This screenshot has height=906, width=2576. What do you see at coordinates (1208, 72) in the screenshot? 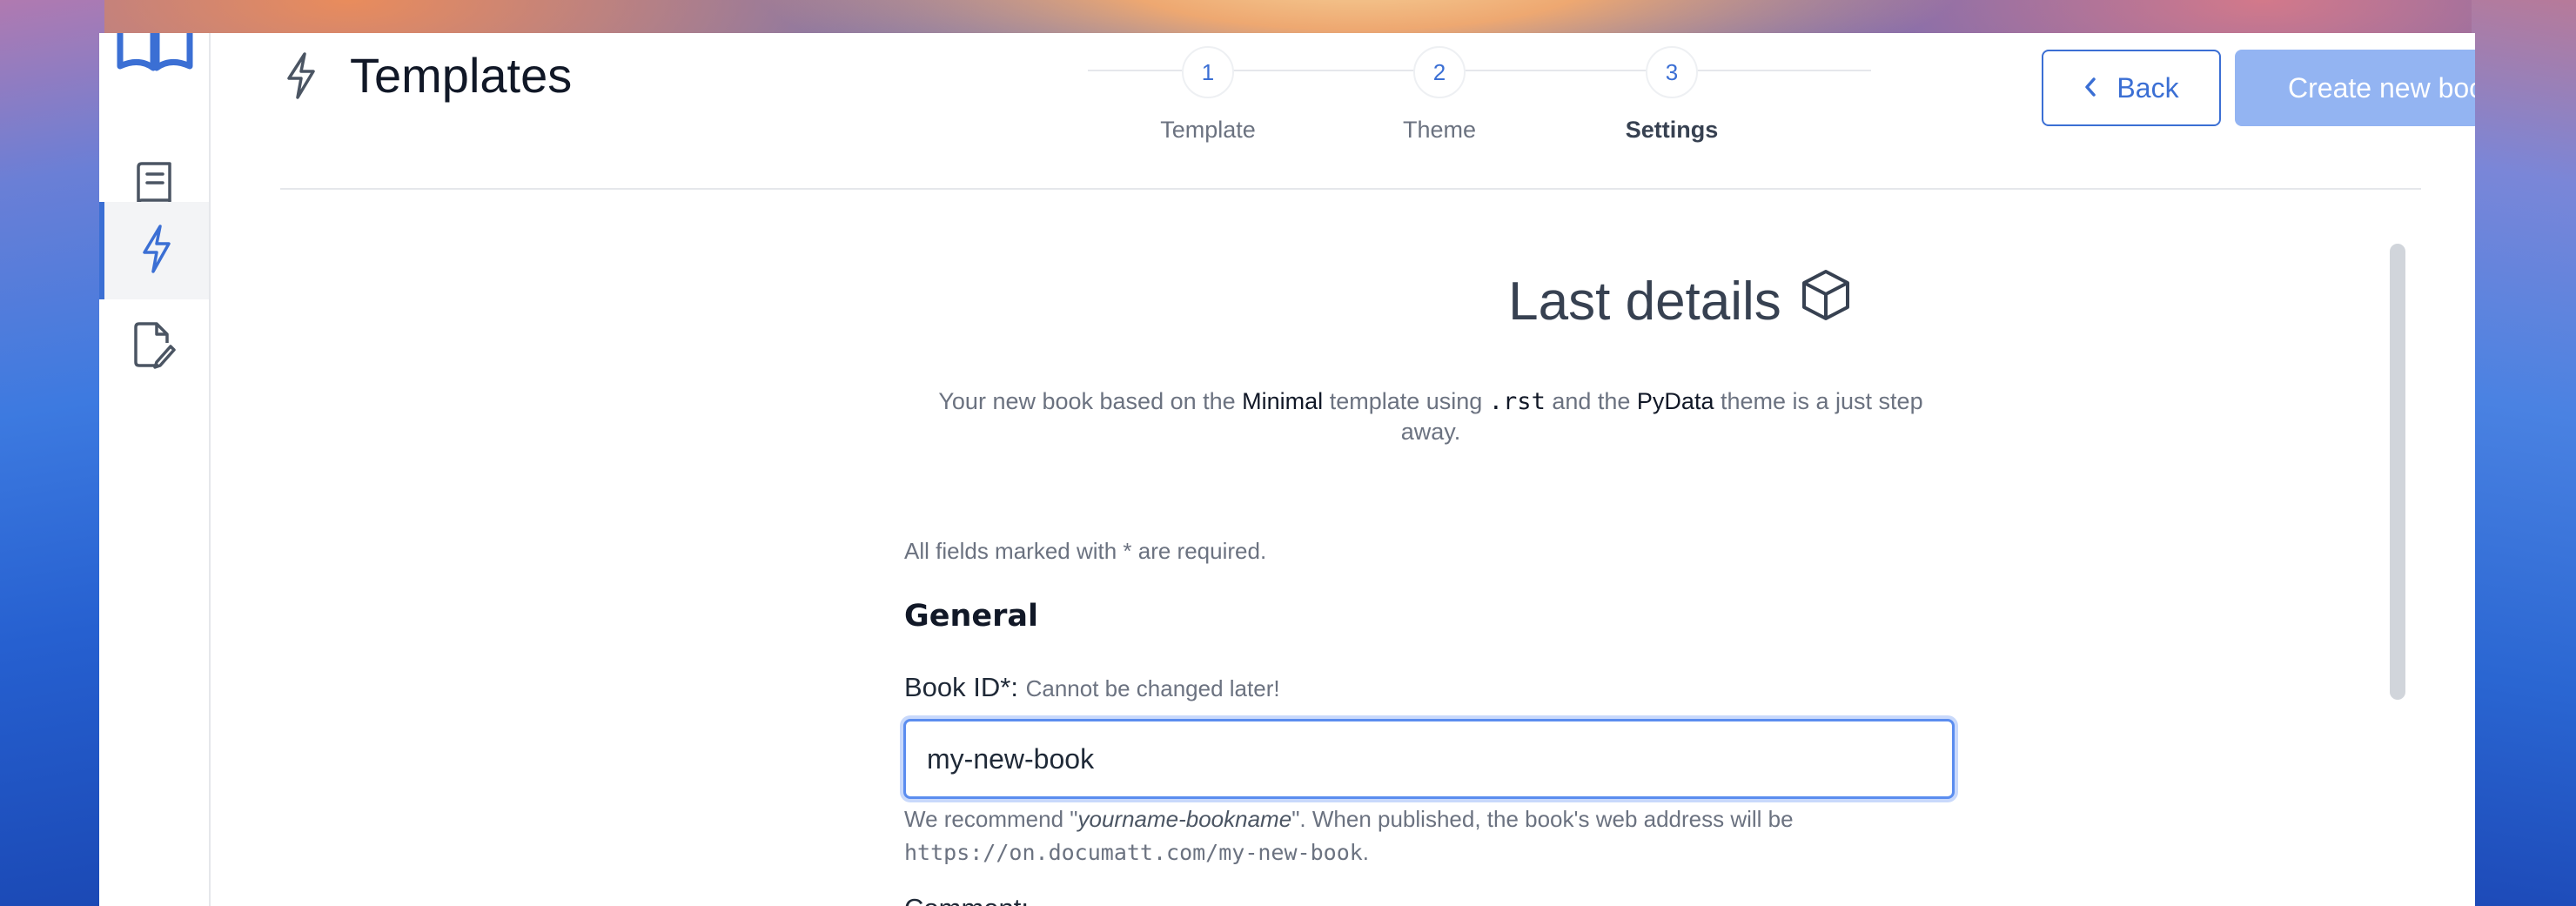
I see `step-1-circle: 1` at bounding box center [1208, 72].